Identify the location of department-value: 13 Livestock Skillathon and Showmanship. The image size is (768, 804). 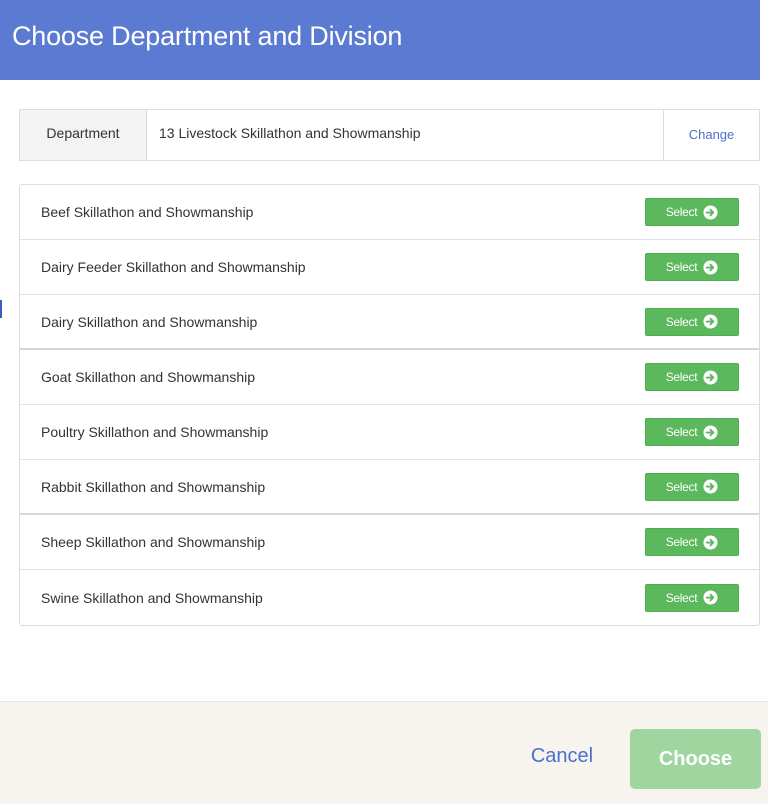
(290, 133).